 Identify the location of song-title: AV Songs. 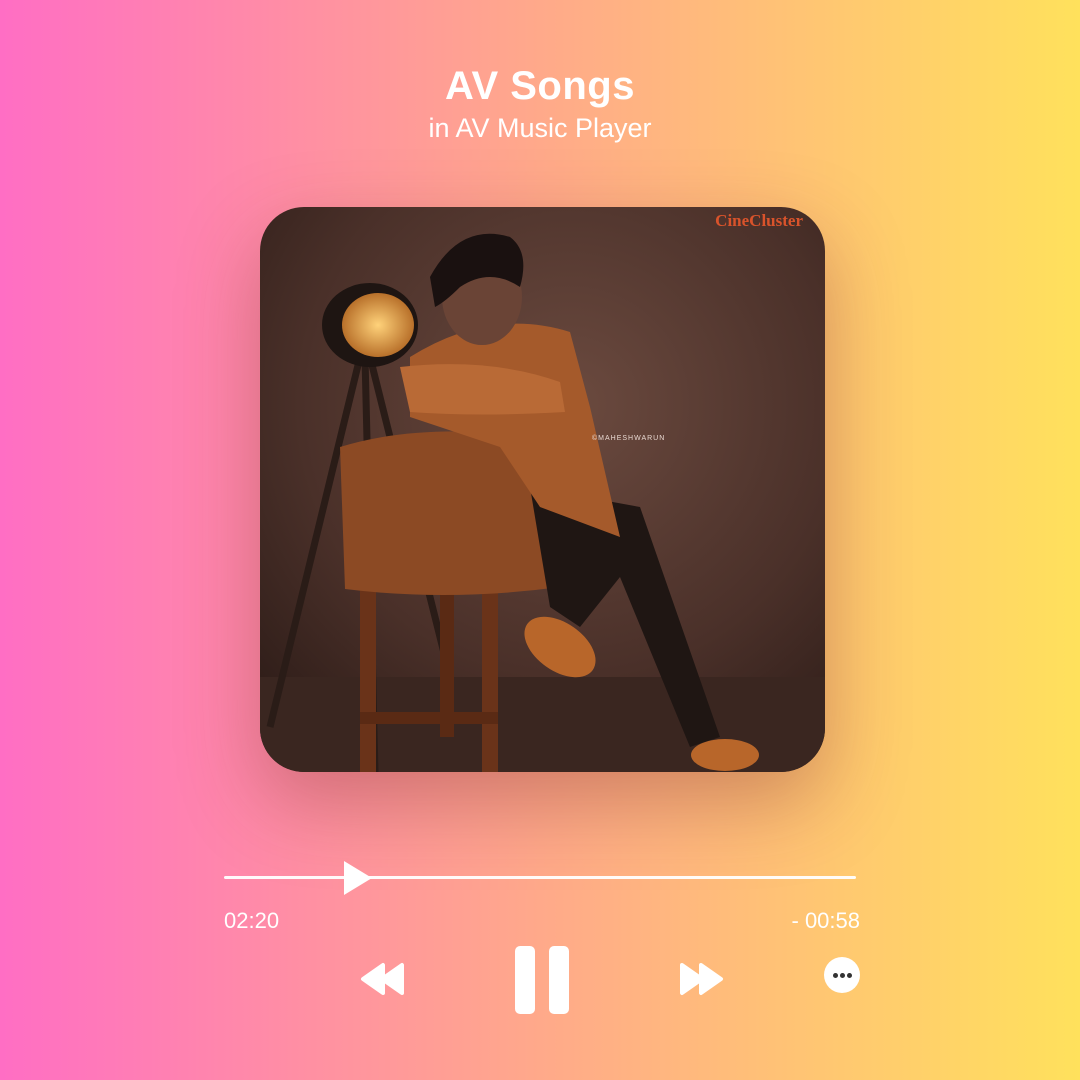
(540, 86).